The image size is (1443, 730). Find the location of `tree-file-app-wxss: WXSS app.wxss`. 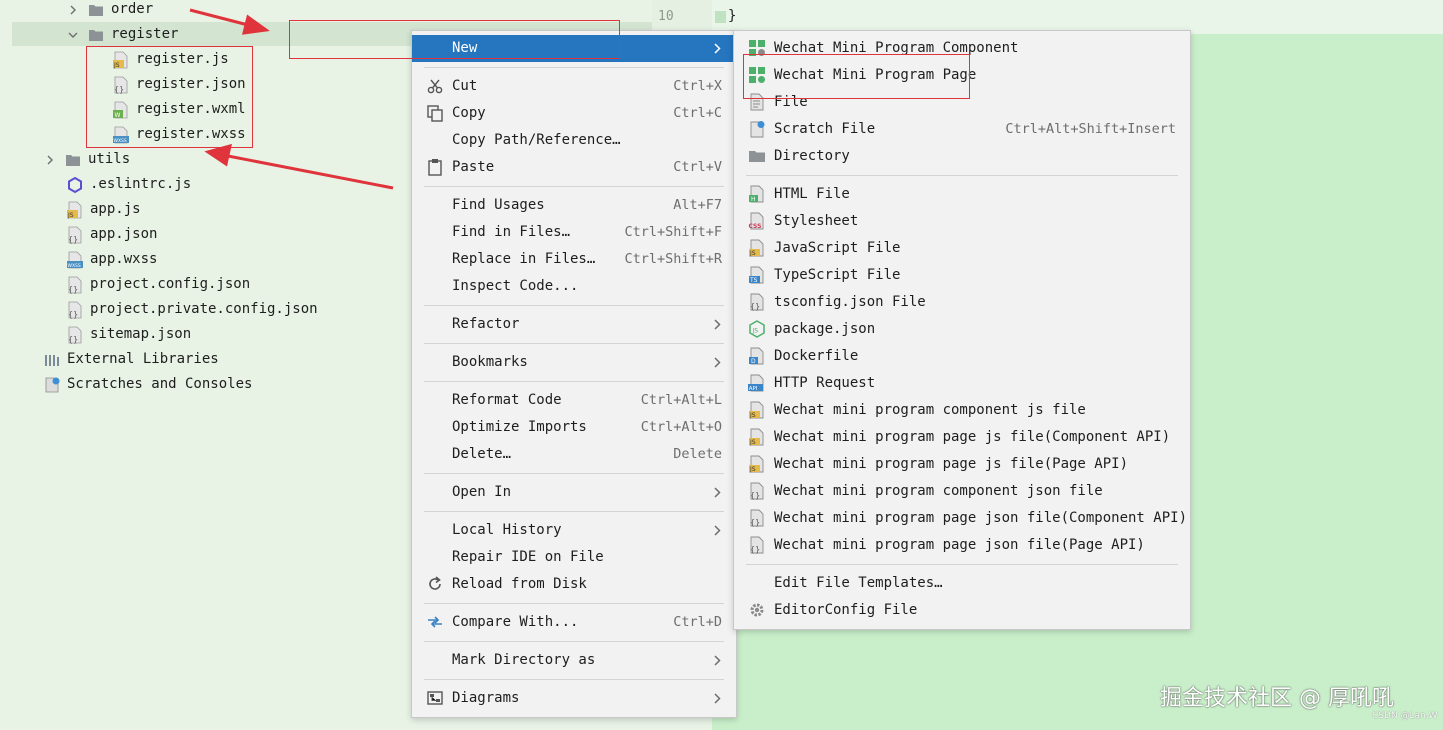

tree-file-app-wxss: WXSS app.wxss is located at coordinates (112, 259).